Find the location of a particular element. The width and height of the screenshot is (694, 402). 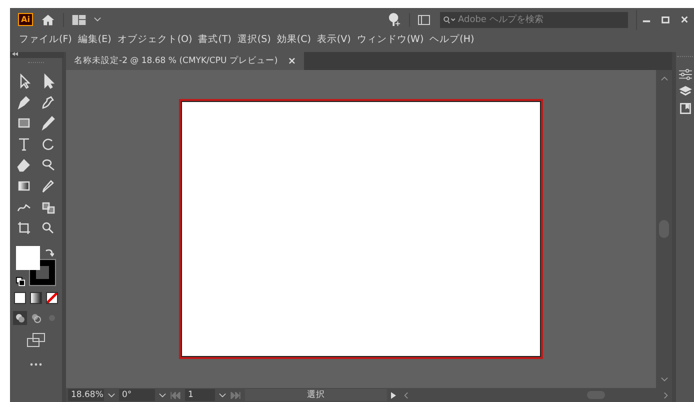

rotation-field: 0° is located at coordinates (137, 395).